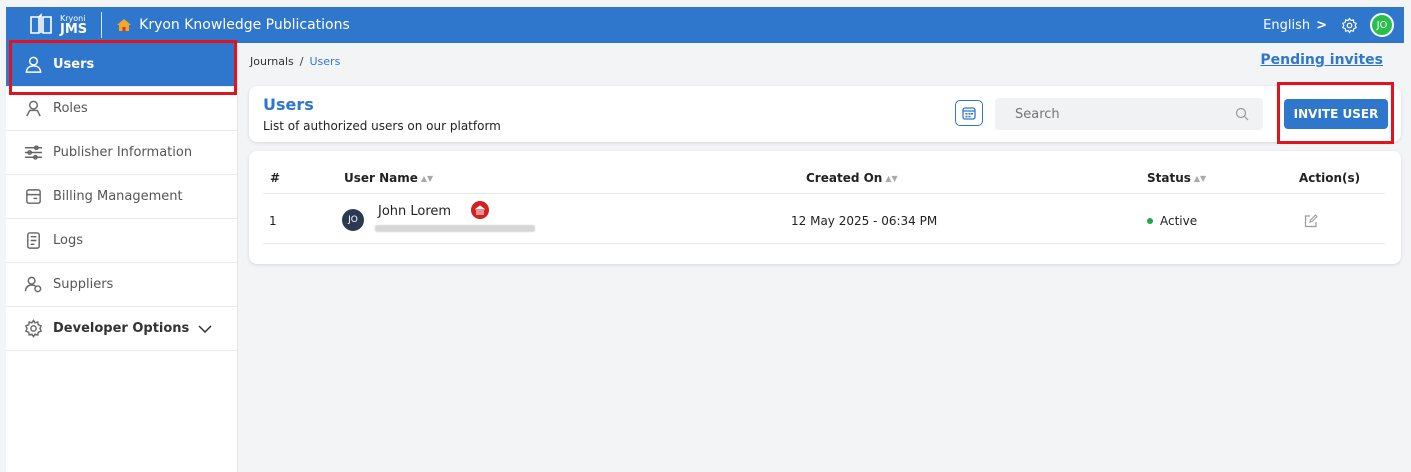  What do you see at coordinates (272, 61) in the screenshot?
I see `breadcrumb-root: Journals` at bounding box center [272, 61].